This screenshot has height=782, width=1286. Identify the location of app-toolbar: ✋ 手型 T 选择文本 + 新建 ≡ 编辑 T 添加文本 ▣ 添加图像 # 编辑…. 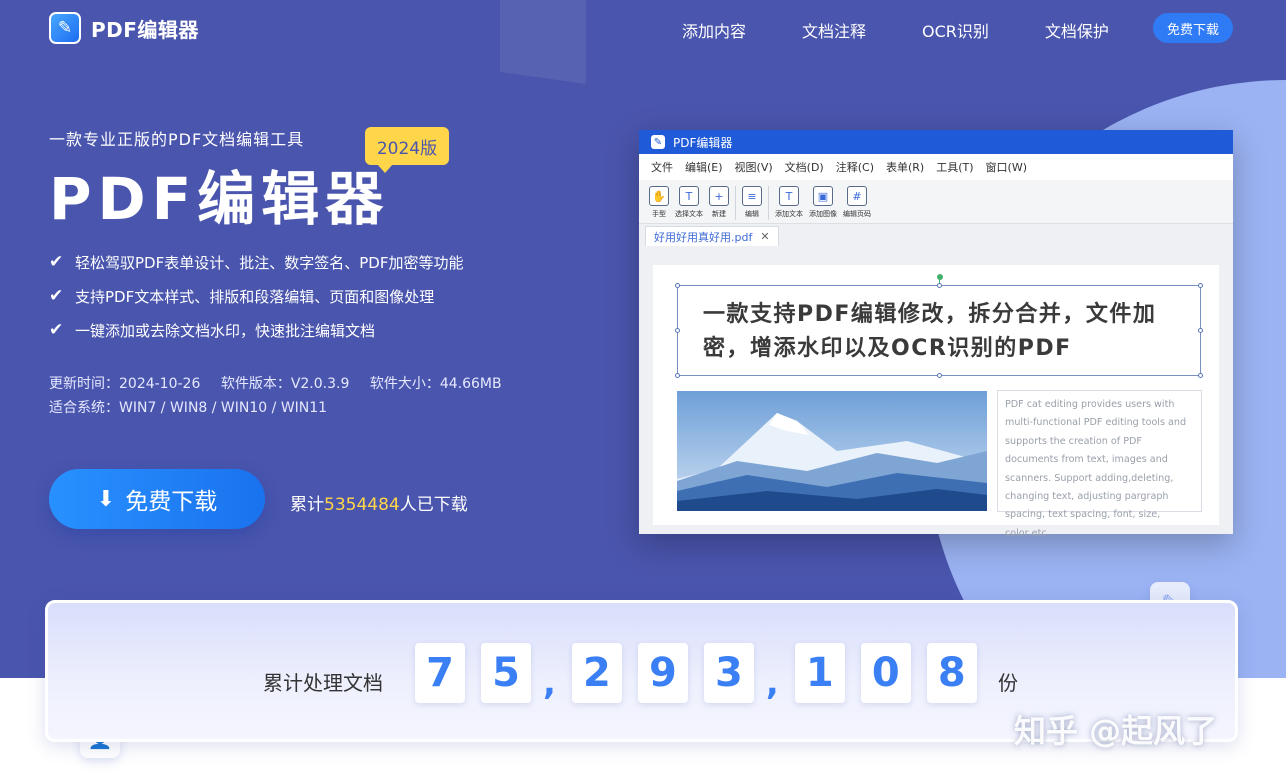
(936, 202).